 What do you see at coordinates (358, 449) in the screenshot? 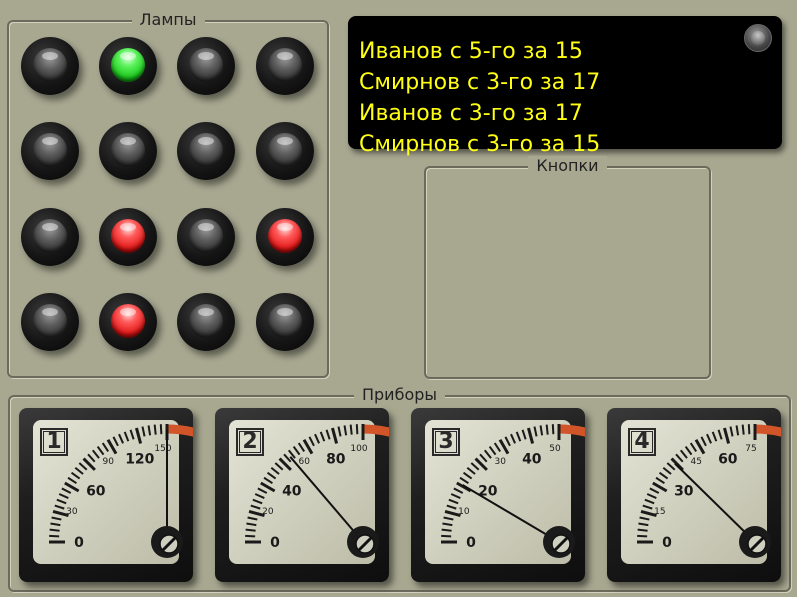
I see `gauge-minor-label: 100` at bounding box center [358, 449].